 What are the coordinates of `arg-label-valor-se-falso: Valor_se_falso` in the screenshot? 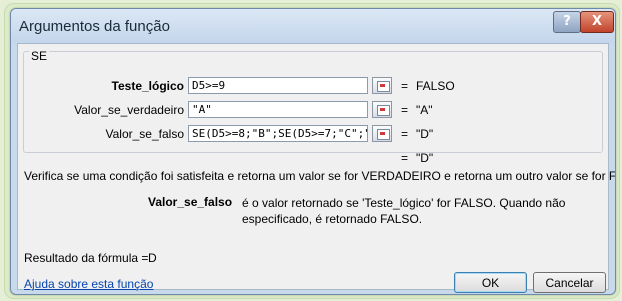 It's located at (145, 134).